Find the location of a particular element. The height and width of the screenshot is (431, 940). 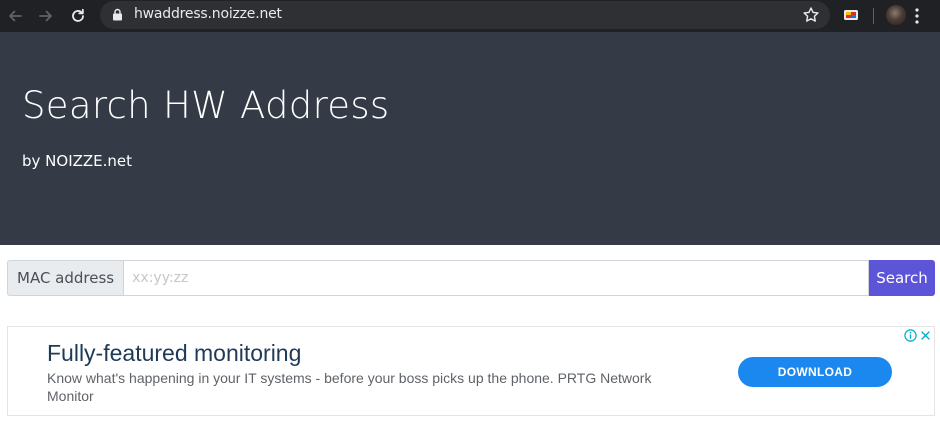

lock-icon is located at coordinates (117, 14).